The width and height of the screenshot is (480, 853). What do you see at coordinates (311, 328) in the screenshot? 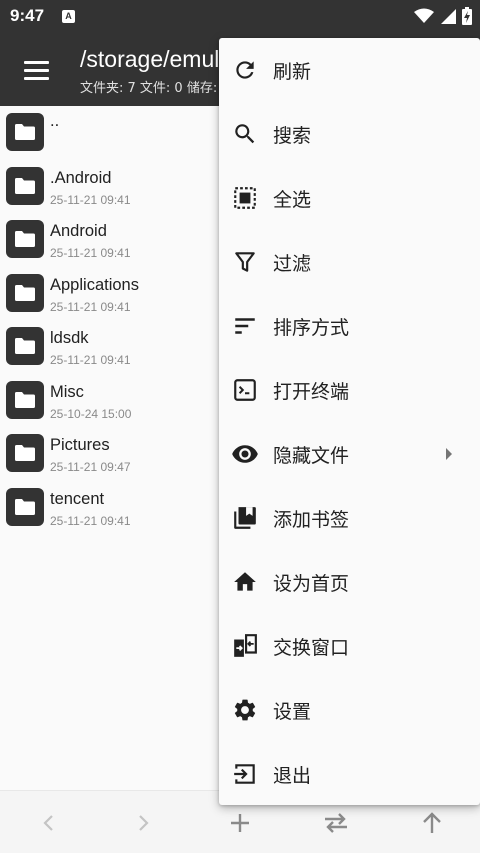
I see `menu-label: 排序方式` at bounding box center [311, 328].